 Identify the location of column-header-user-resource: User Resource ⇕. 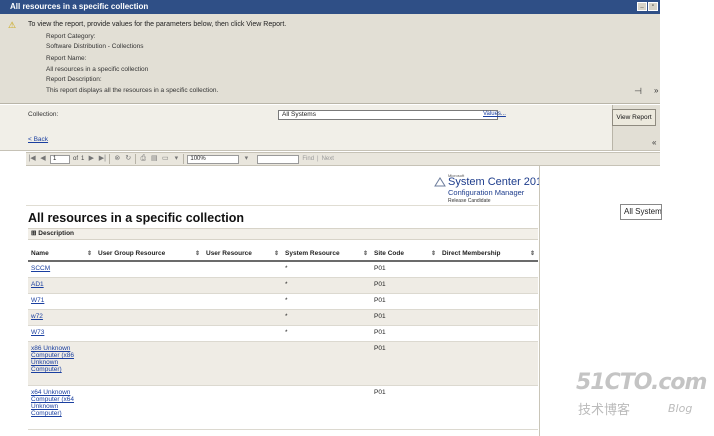
(242, 253).